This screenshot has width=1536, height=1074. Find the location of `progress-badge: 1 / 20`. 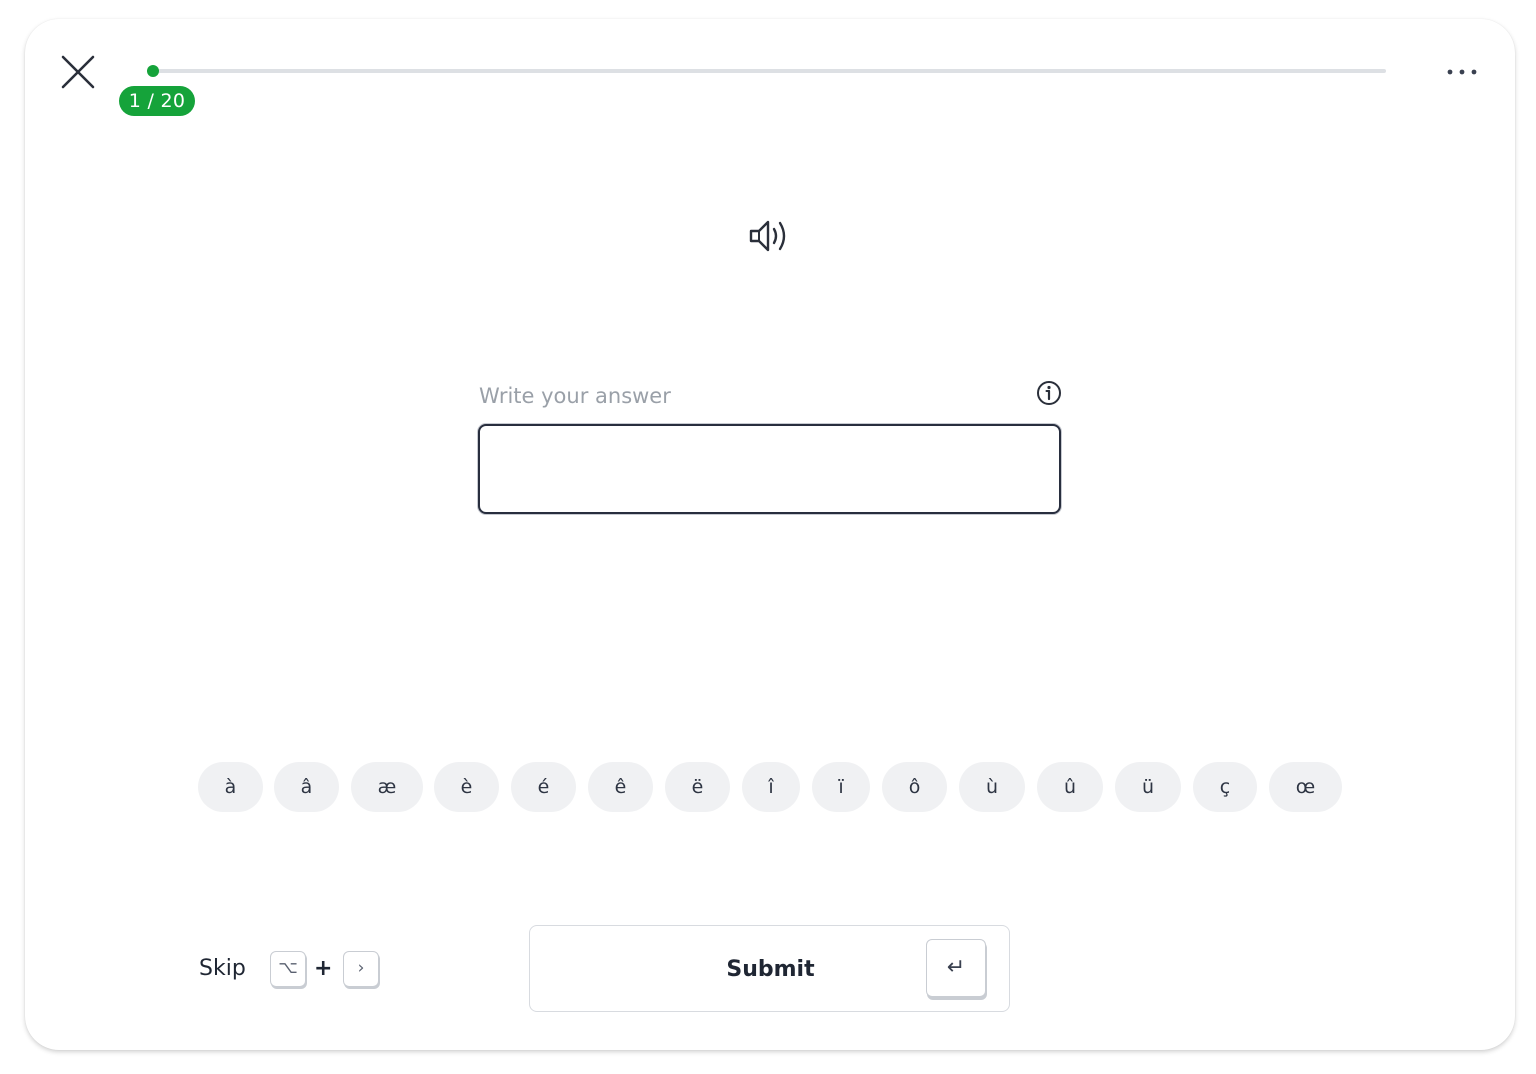

progress-badge: 1 / 20 is located at coordinates (157, 101).